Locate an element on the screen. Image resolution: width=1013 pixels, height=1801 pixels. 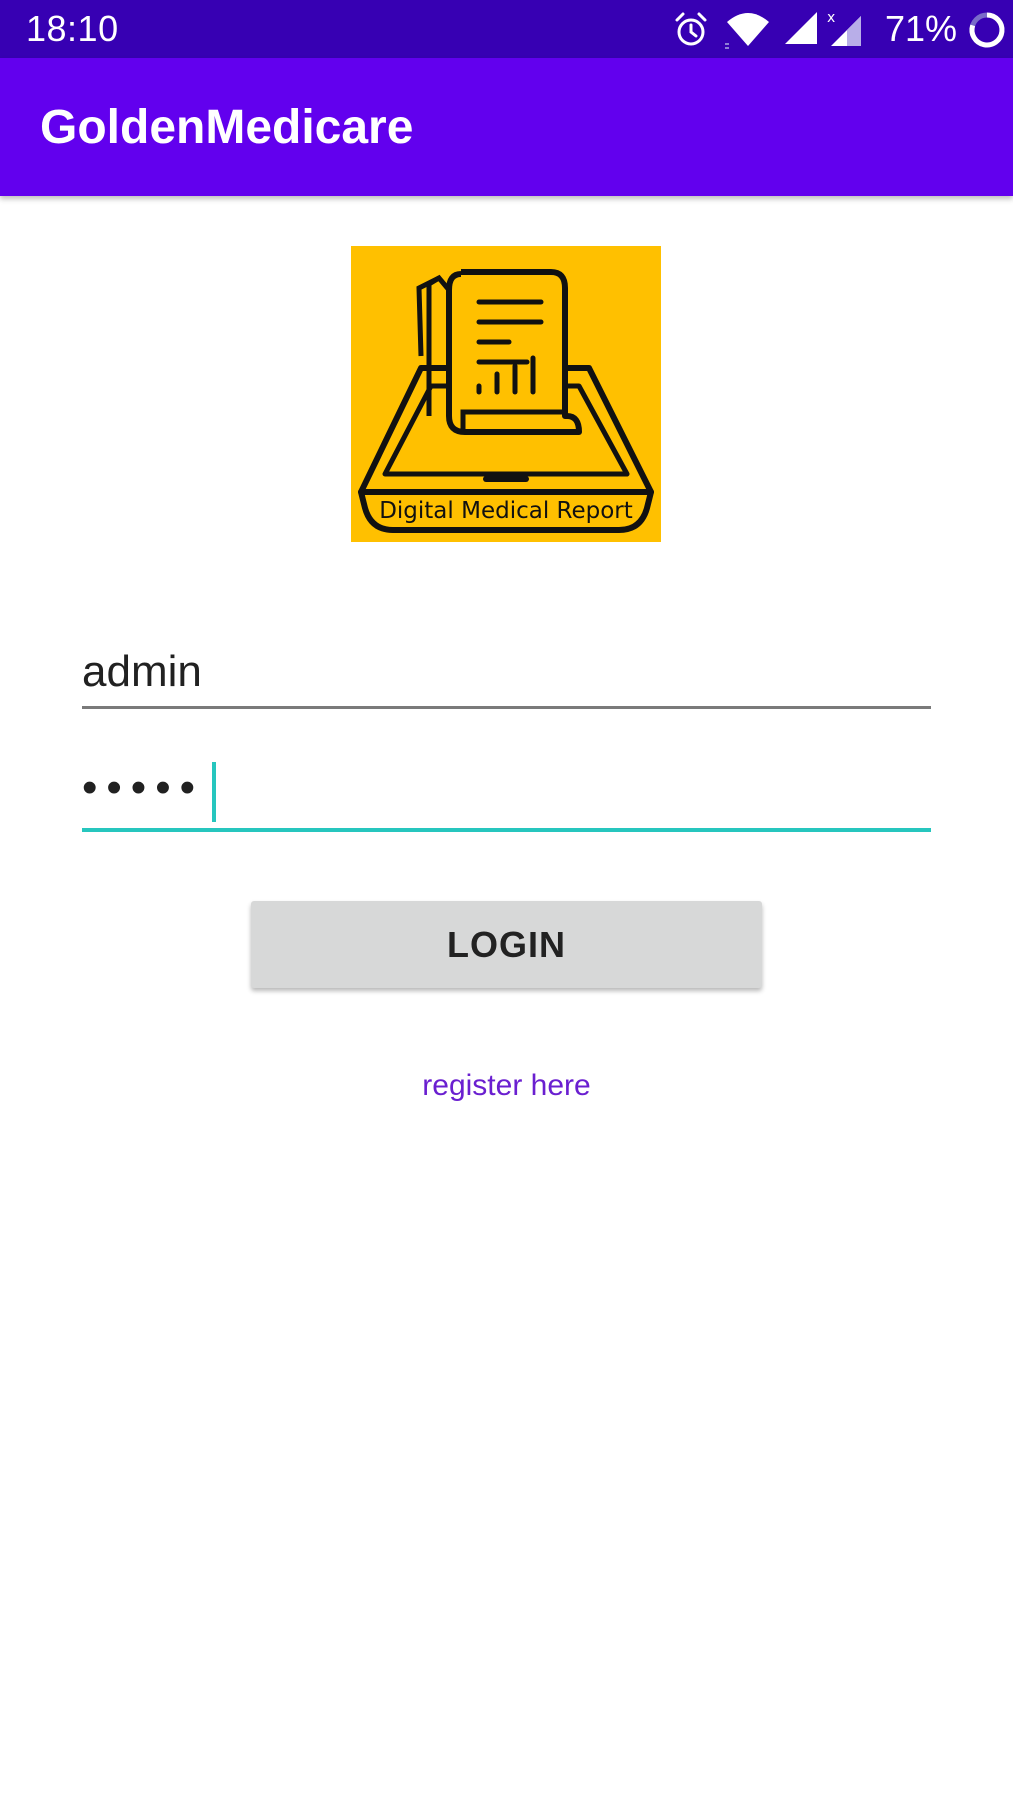
status-icons: x 71% is located at coordinates (833, 29).